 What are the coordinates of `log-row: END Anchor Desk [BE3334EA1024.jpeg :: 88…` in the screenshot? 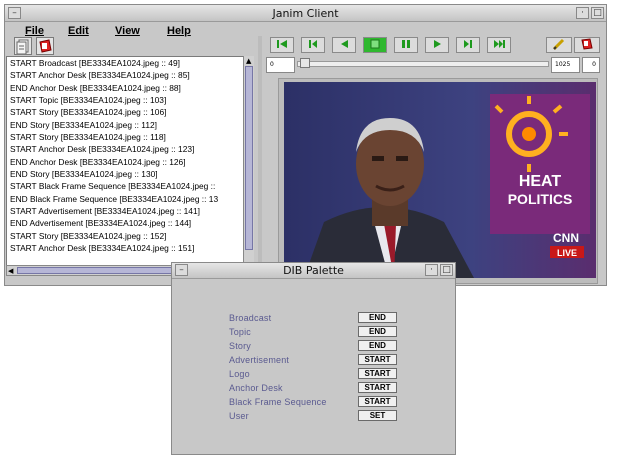 It's located at (130, 88).